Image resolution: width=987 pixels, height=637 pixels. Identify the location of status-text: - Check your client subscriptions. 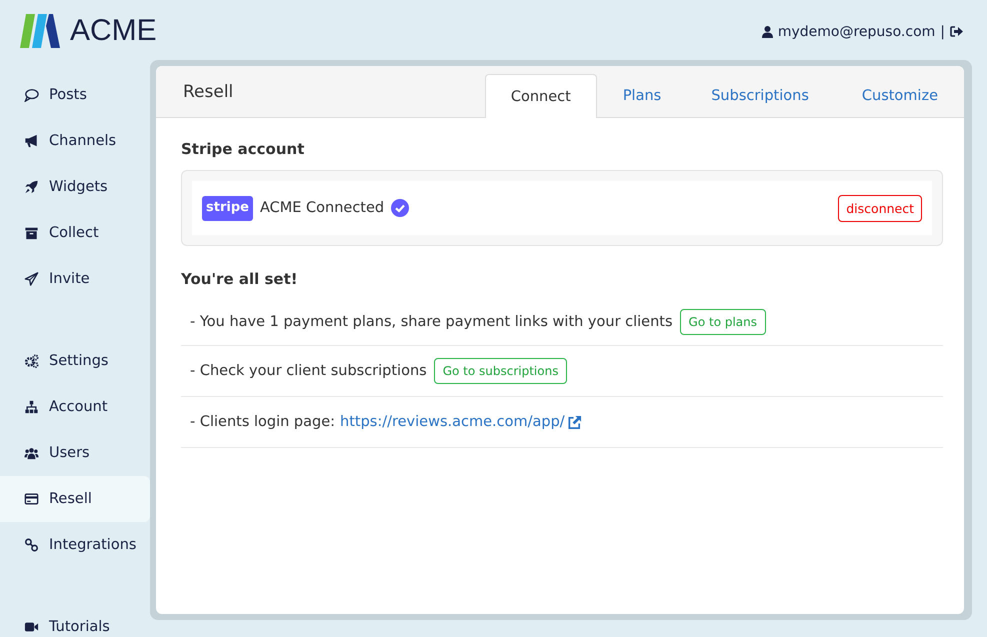
(308, 371).